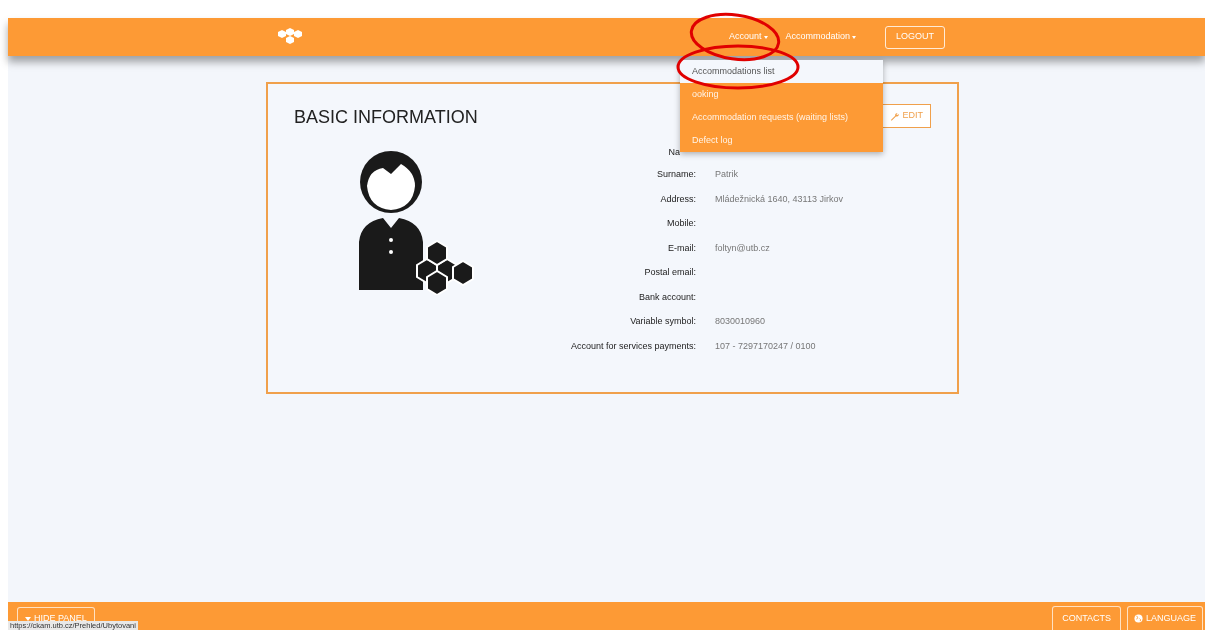 This screenshot has width=1205, height=630. Describe the element at coordinates (748, 37) in the screenshot. I see `nav-menu-link: Account` at that location.